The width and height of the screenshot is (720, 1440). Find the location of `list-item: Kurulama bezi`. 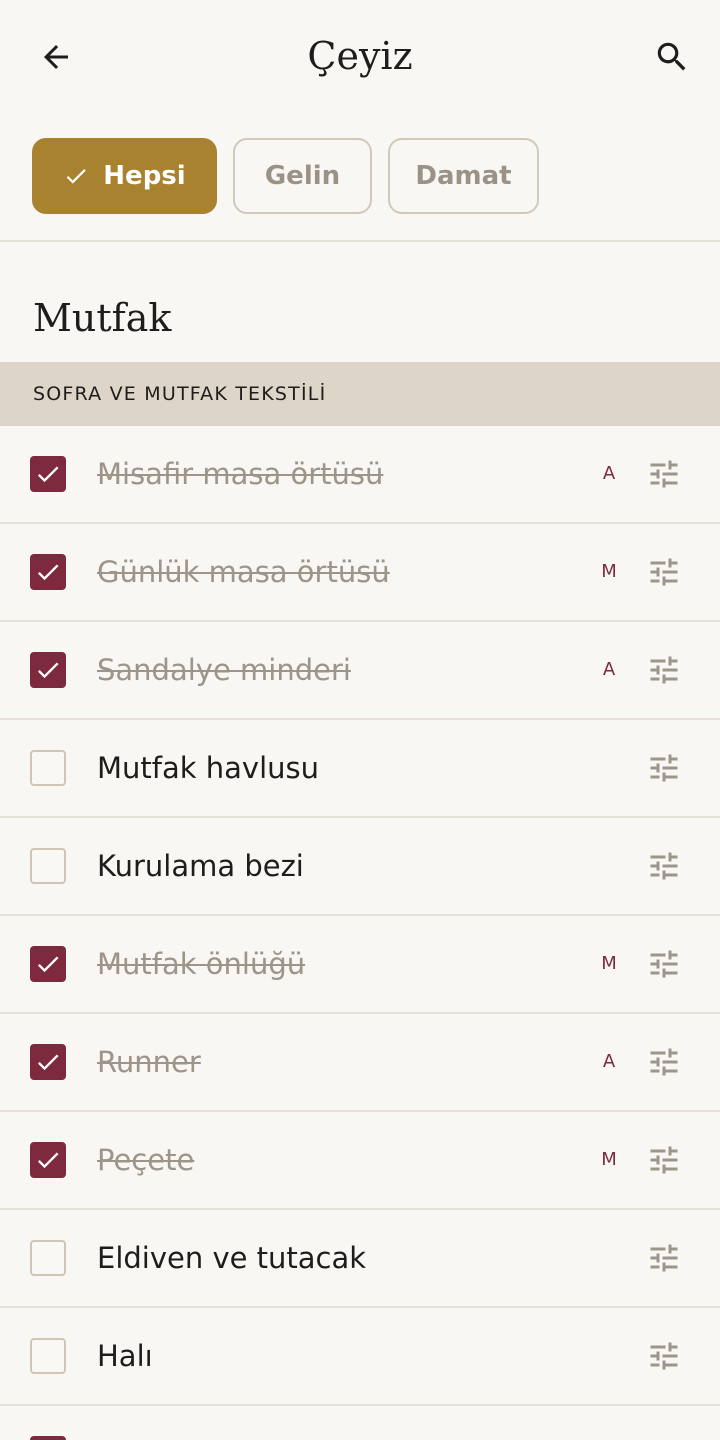

list-item: Kurulama bezi is located at coordinates (360, 867).